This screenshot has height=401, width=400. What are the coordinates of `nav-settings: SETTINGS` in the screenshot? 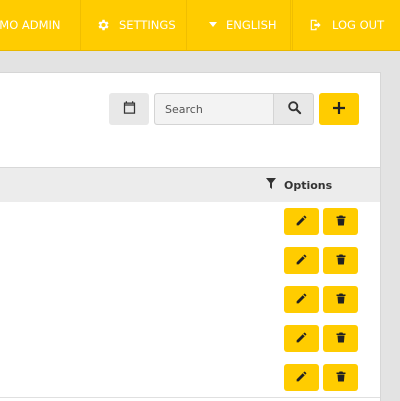 It's located at (134, 25).